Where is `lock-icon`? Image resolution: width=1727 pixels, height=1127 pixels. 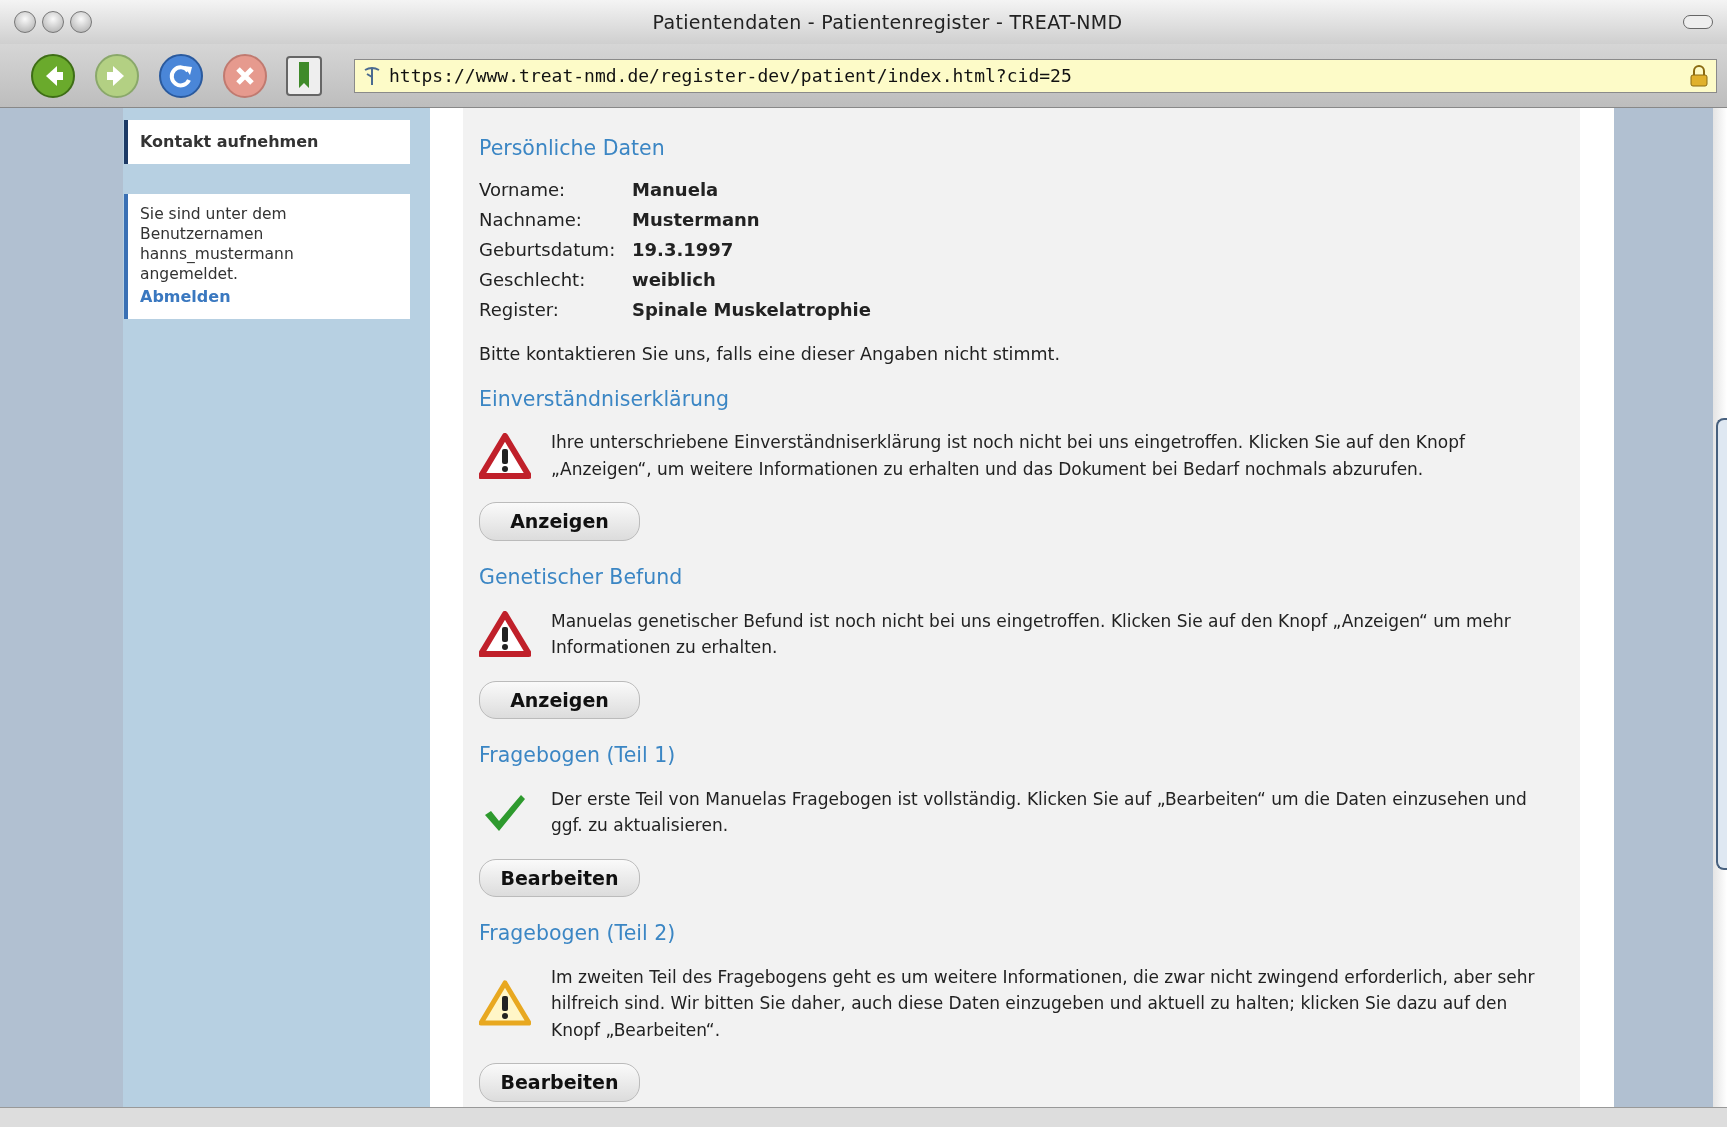 lock-icon is located at coordinates (1699, 75).